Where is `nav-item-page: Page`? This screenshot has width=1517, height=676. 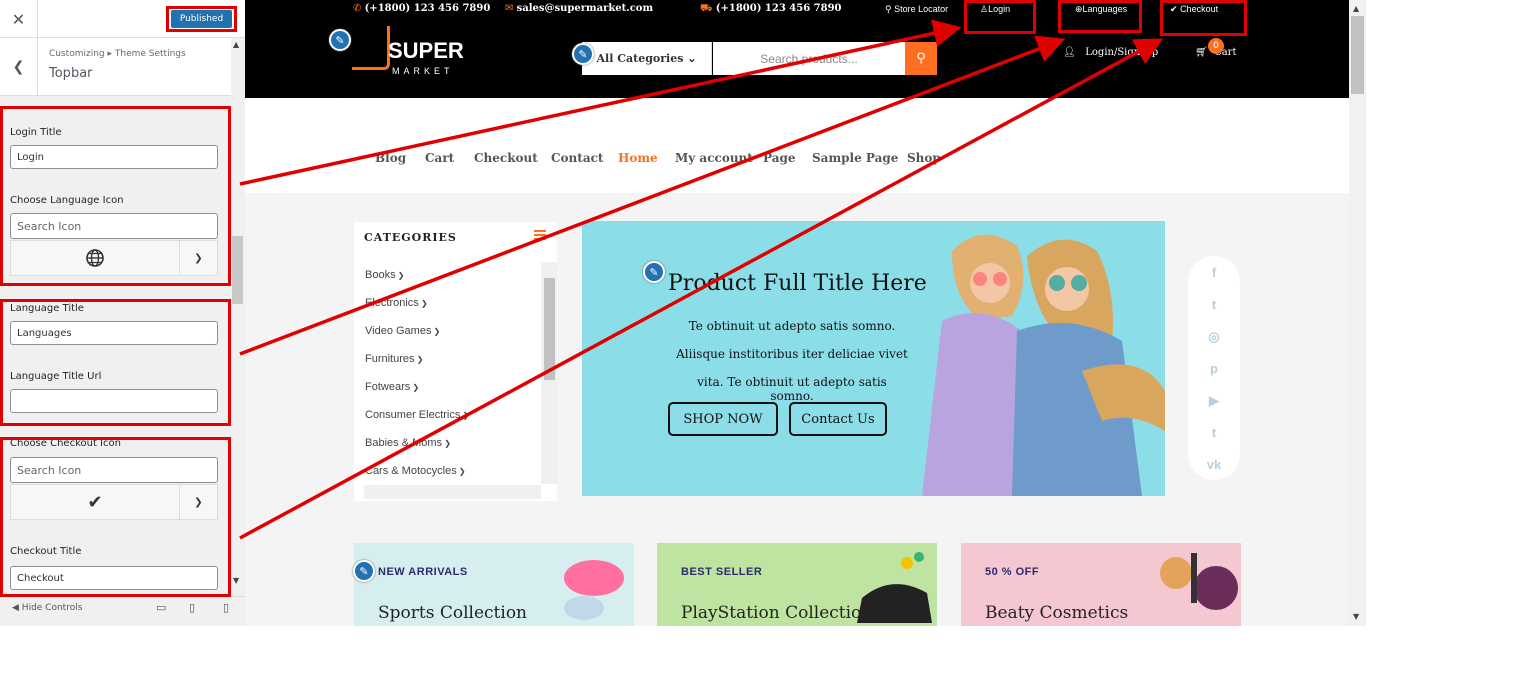
nav-item-page: Page is located at coordinates (779, 158).